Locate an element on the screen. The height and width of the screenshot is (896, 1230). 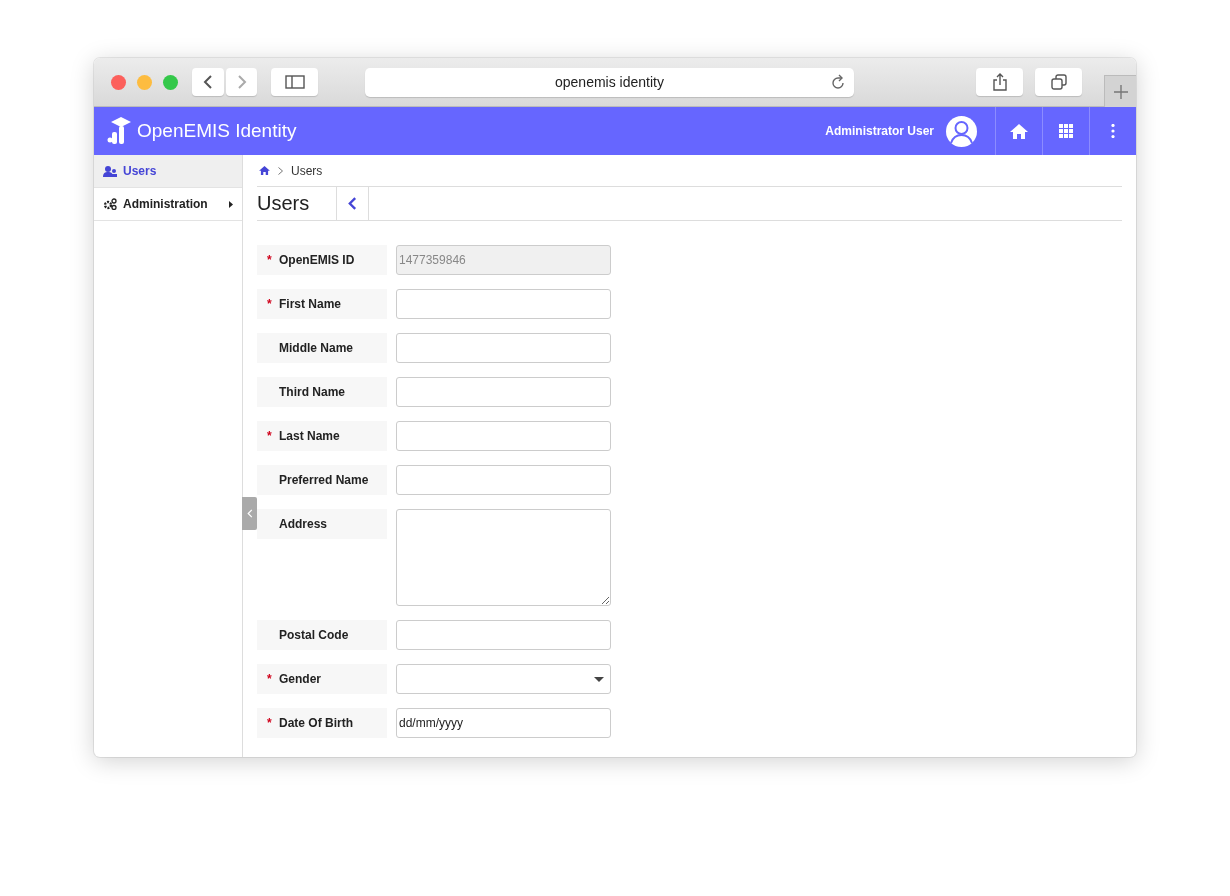
gears-icon is located at coordinates (110, 204).